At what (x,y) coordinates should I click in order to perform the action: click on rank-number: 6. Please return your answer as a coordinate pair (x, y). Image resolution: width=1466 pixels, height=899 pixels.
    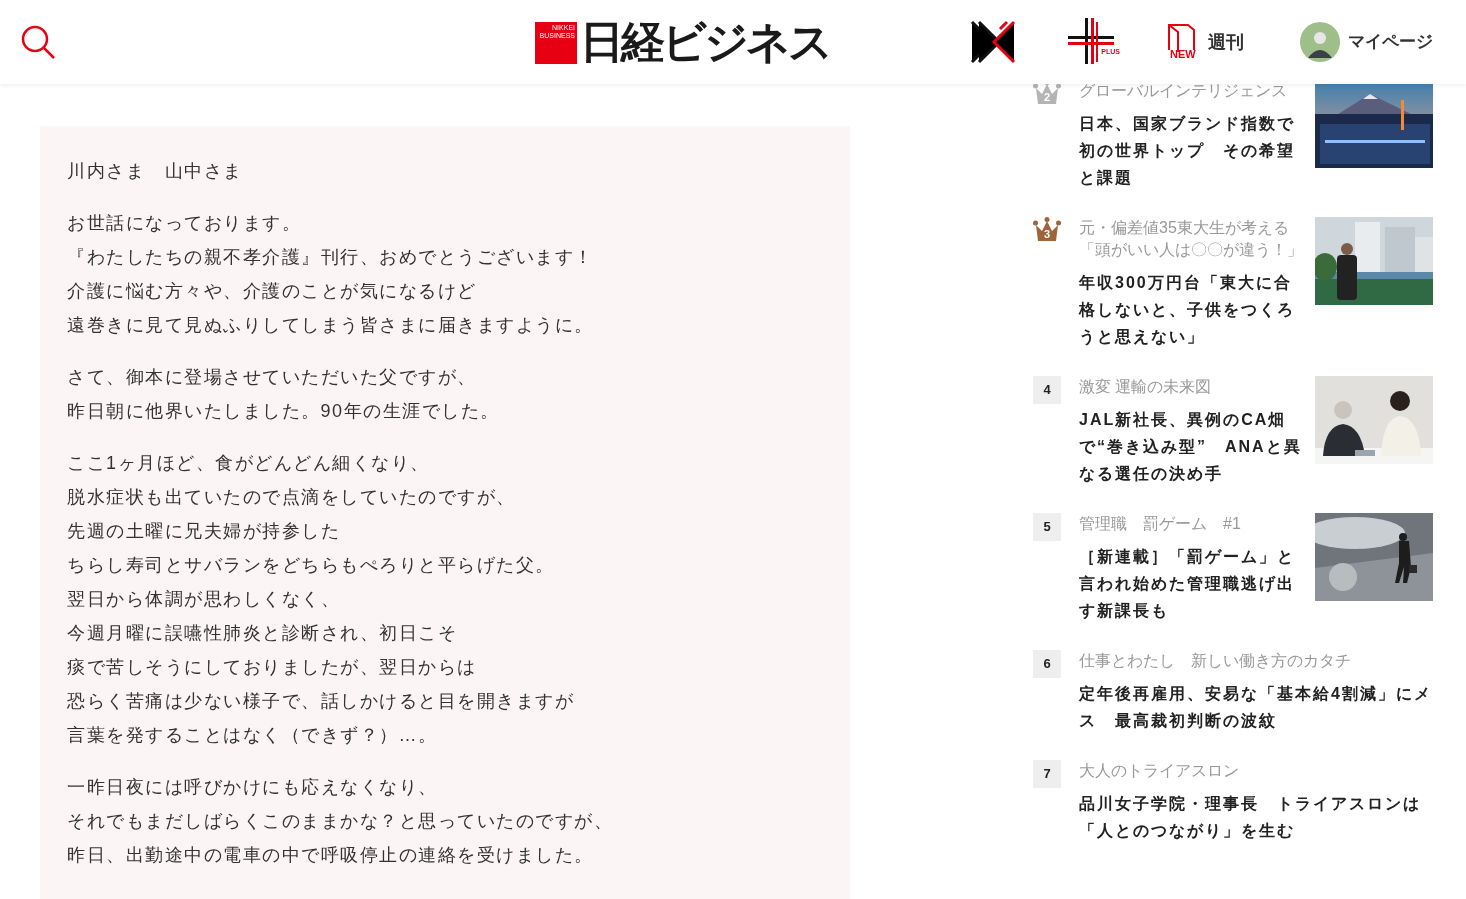
    Looking at the image, I should click on (1047, 664).